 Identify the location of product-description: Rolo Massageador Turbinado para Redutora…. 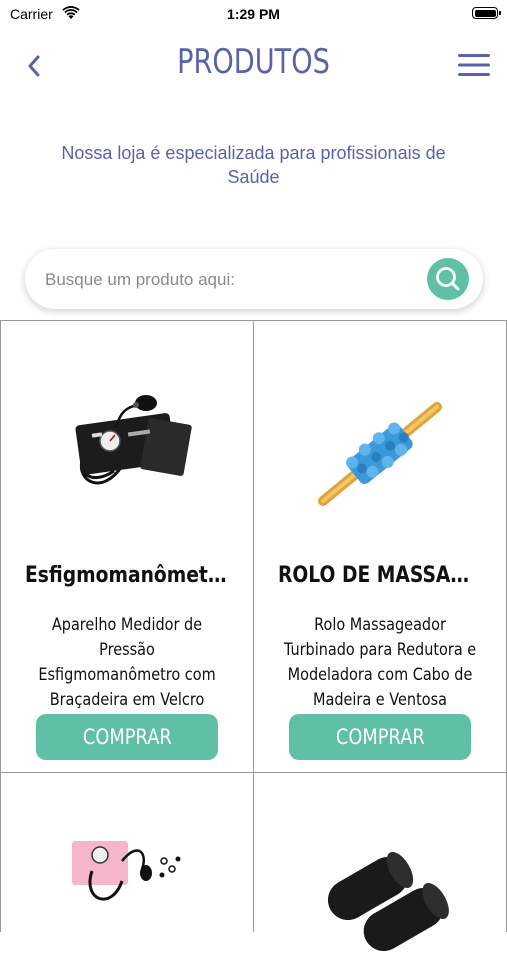
(380, 662).